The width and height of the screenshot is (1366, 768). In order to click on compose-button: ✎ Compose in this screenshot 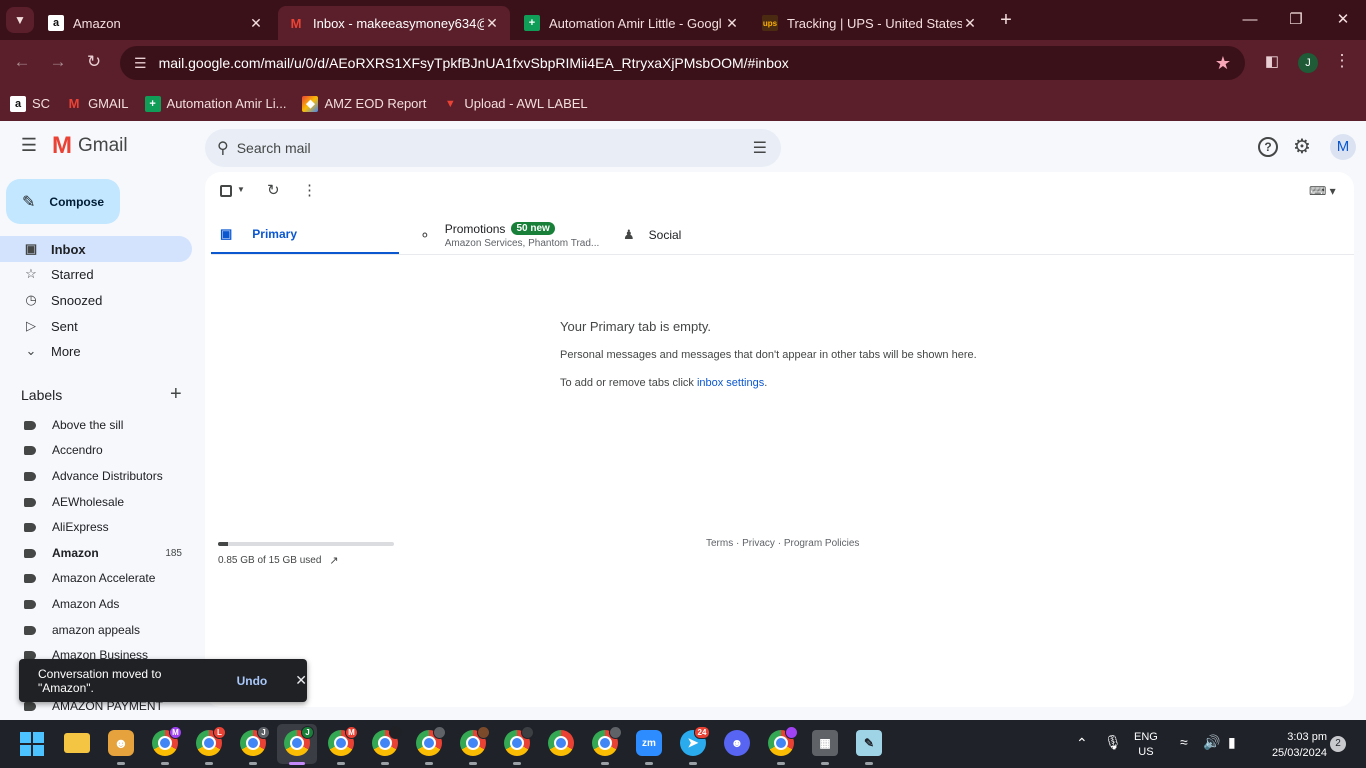, I will do `click(63, 201)`.